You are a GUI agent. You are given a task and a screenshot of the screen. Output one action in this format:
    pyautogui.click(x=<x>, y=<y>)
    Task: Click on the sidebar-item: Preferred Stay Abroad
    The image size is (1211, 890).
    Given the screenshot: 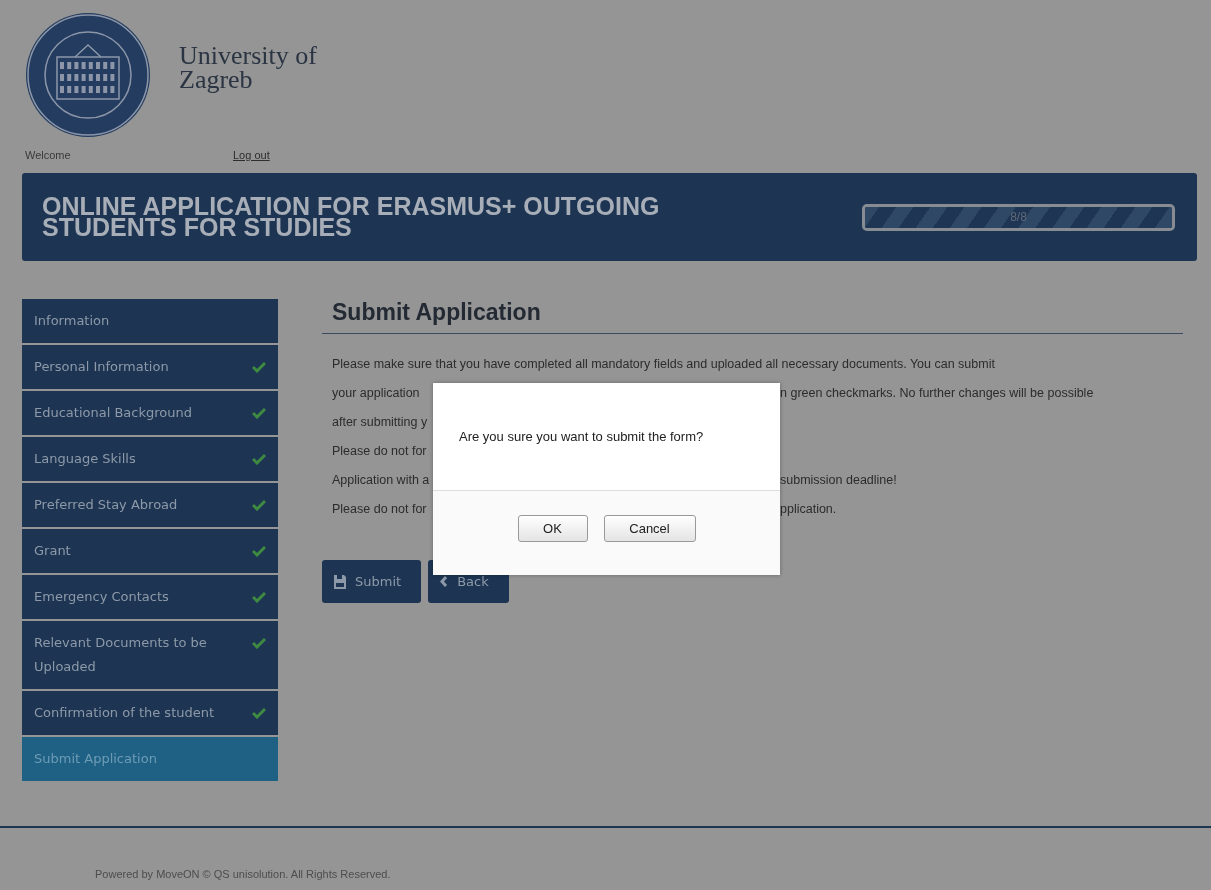 What is the action you would take?
    pyautogui.click(x=150, y=505)
    